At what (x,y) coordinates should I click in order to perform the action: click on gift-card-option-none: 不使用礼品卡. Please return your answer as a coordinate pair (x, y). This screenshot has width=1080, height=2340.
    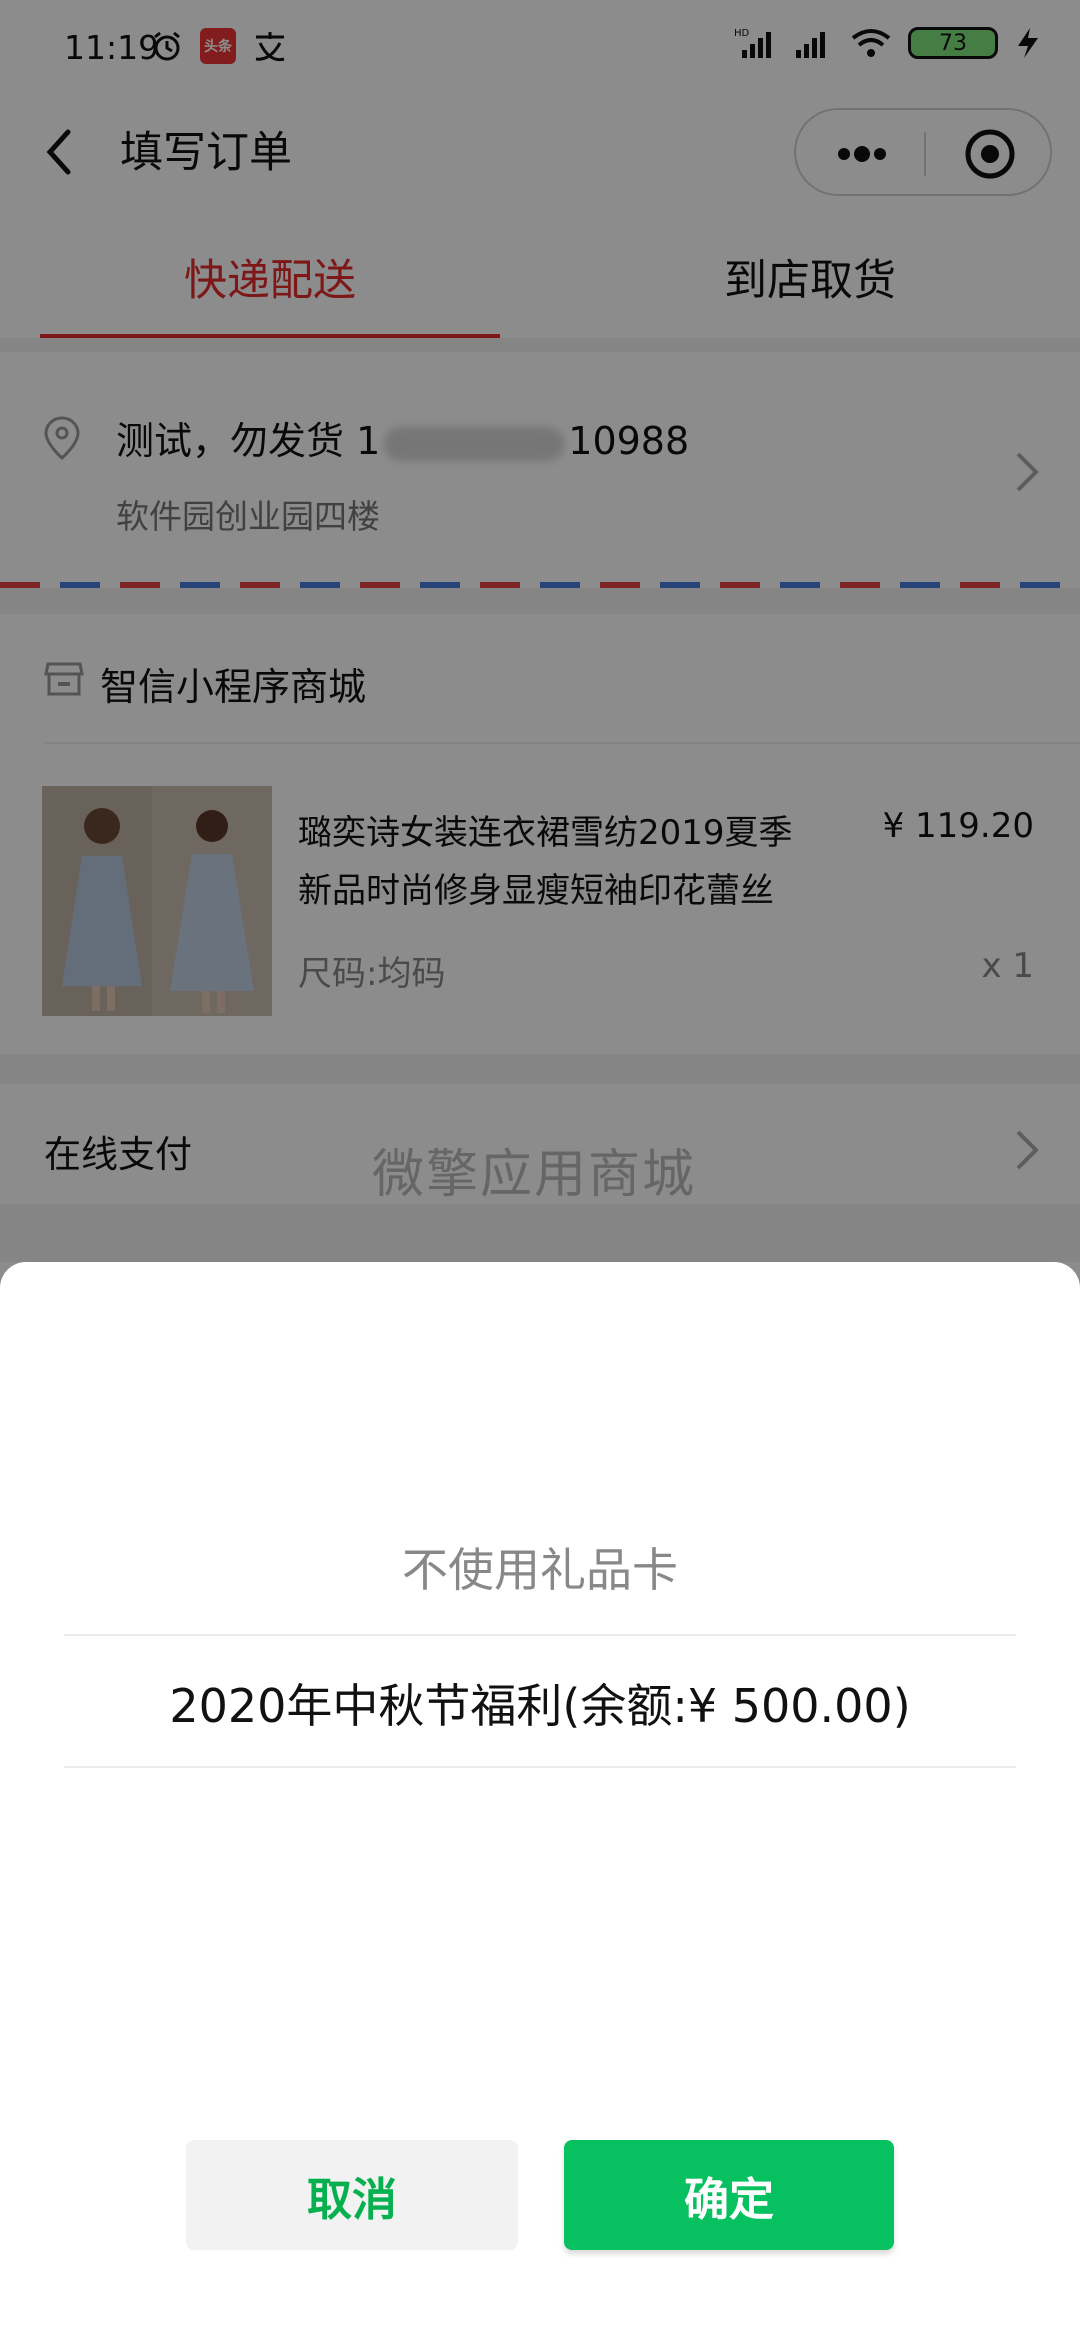
    Looking at the image, I should click on (540, 1567).